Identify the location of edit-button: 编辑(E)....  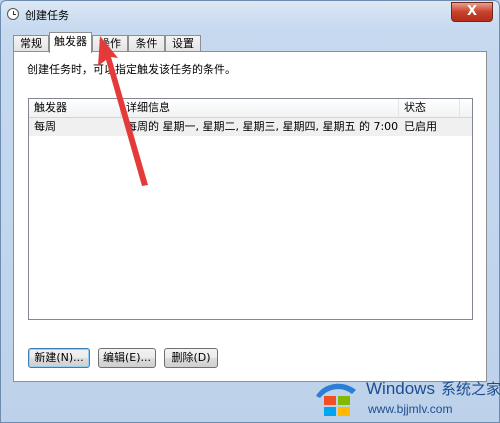
(127, 358).